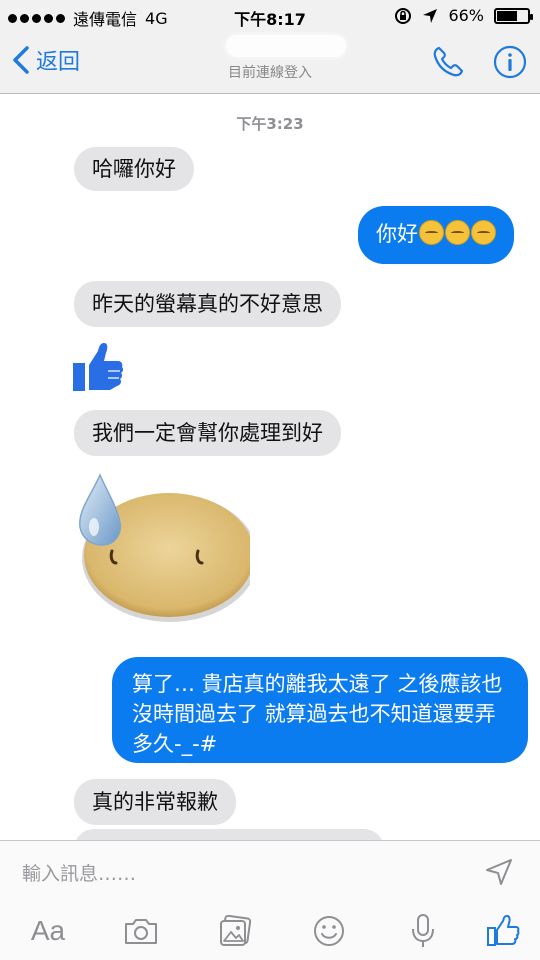  I want to click on outgoing-message: 你好, so click(436, 235).